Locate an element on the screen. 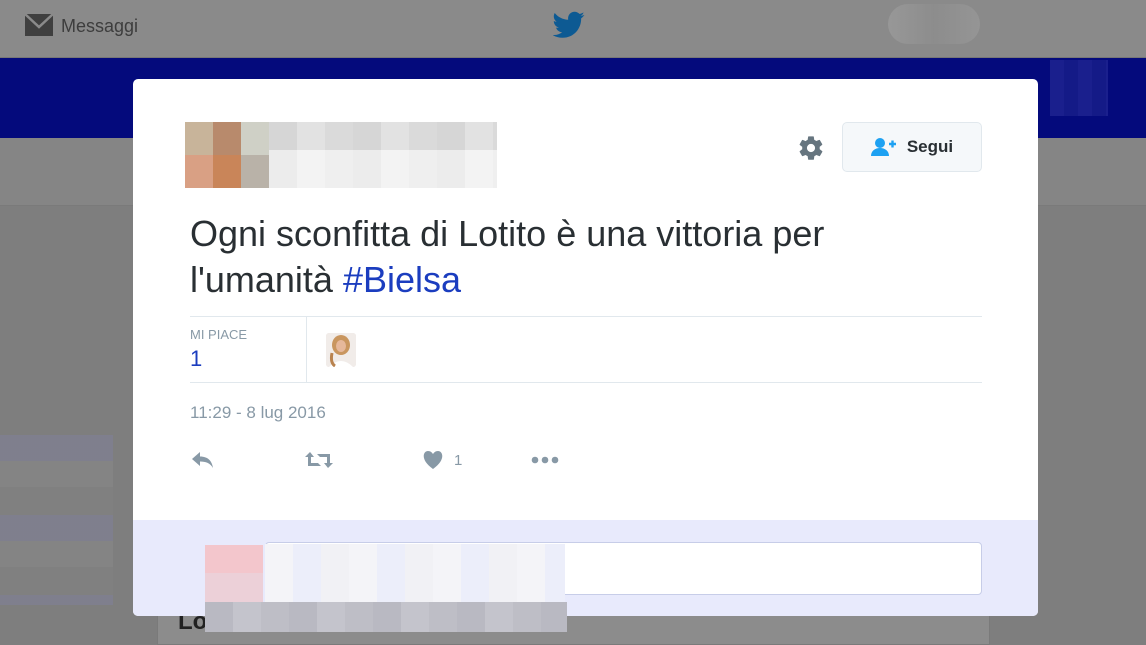 The image size is (1146, 645). twitter-bird-icon is located at coordinates (569, 25).